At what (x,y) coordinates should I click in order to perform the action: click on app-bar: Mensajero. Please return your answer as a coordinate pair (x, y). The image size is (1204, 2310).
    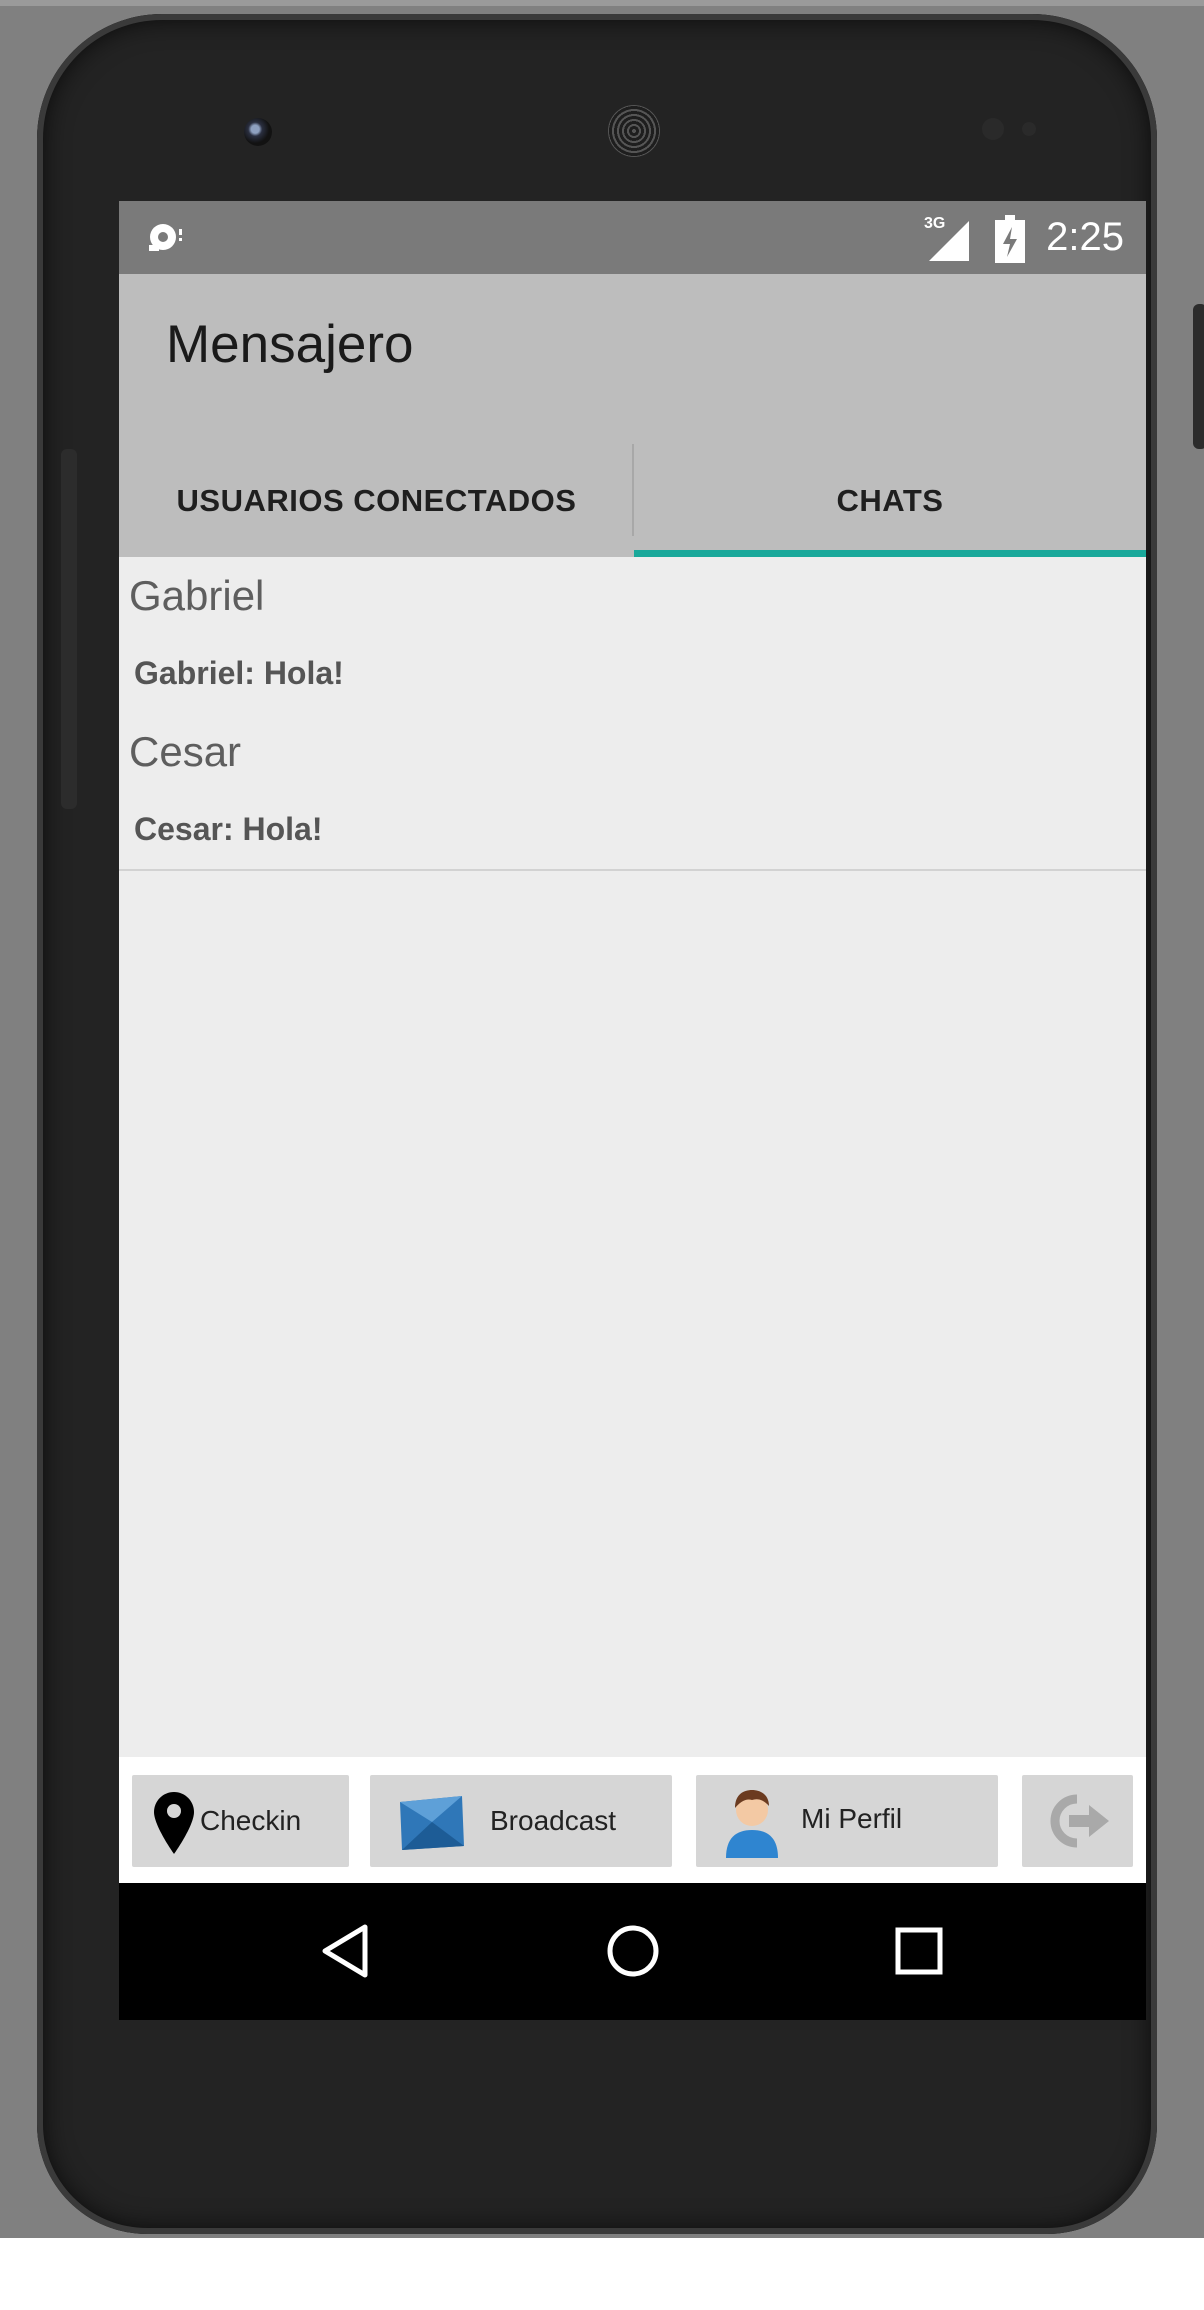
    Looking at the image, I should click on (632, 359).